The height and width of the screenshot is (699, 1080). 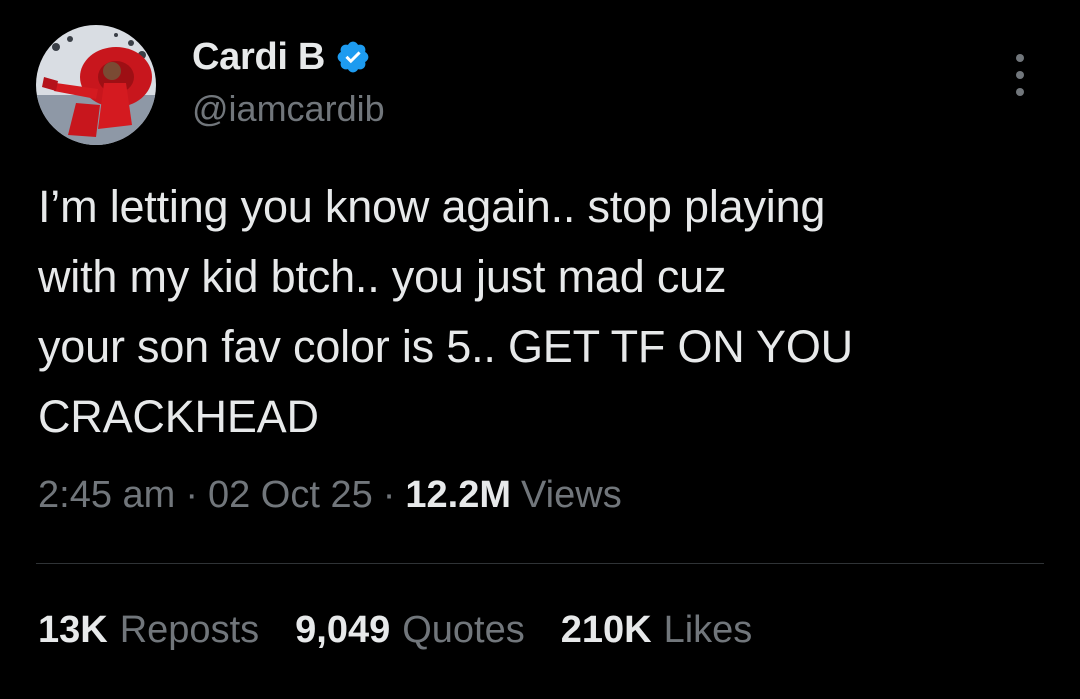 What do you see at coordinates (1020, 75) in the screenshot?
I see `more-options-icon` at bounding box center [1020, 75].